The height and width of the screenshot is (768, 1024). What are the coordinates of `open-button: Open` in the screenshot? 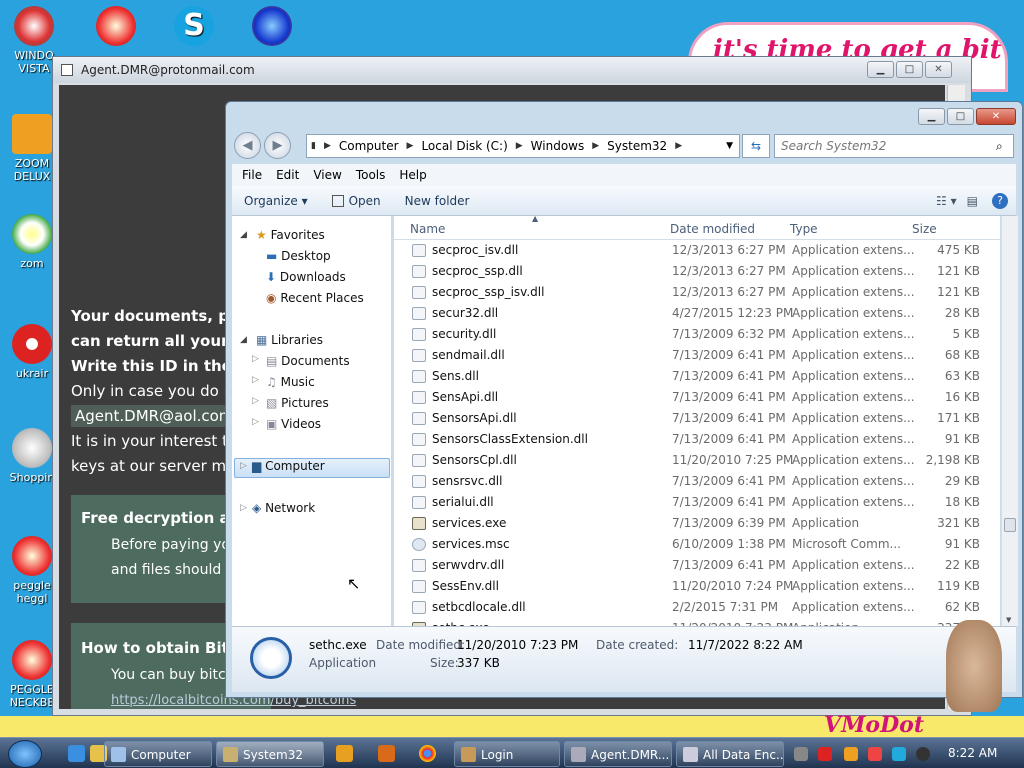 It's located at (356, 201).